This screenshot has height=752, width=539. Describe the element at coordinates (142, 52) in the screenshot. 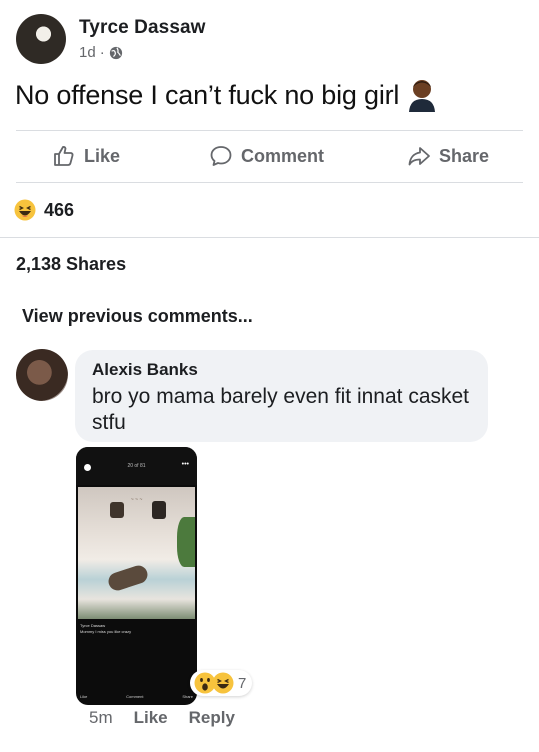

I see `post-meta: 1d ·` at that location.